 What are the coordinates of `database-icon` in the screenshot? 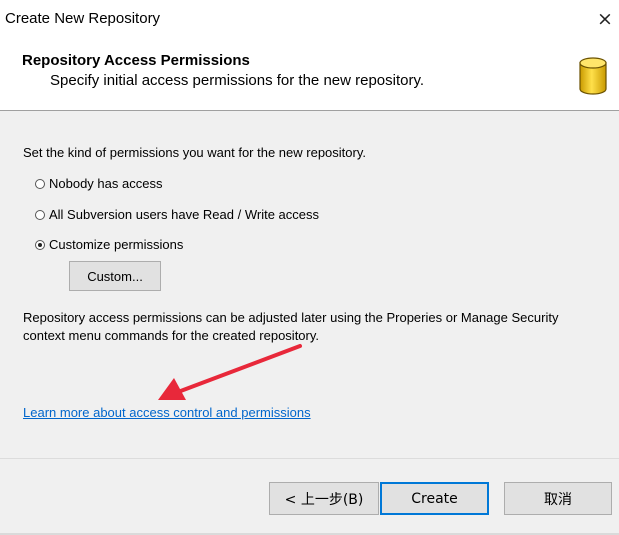 It's located at (593, 76).